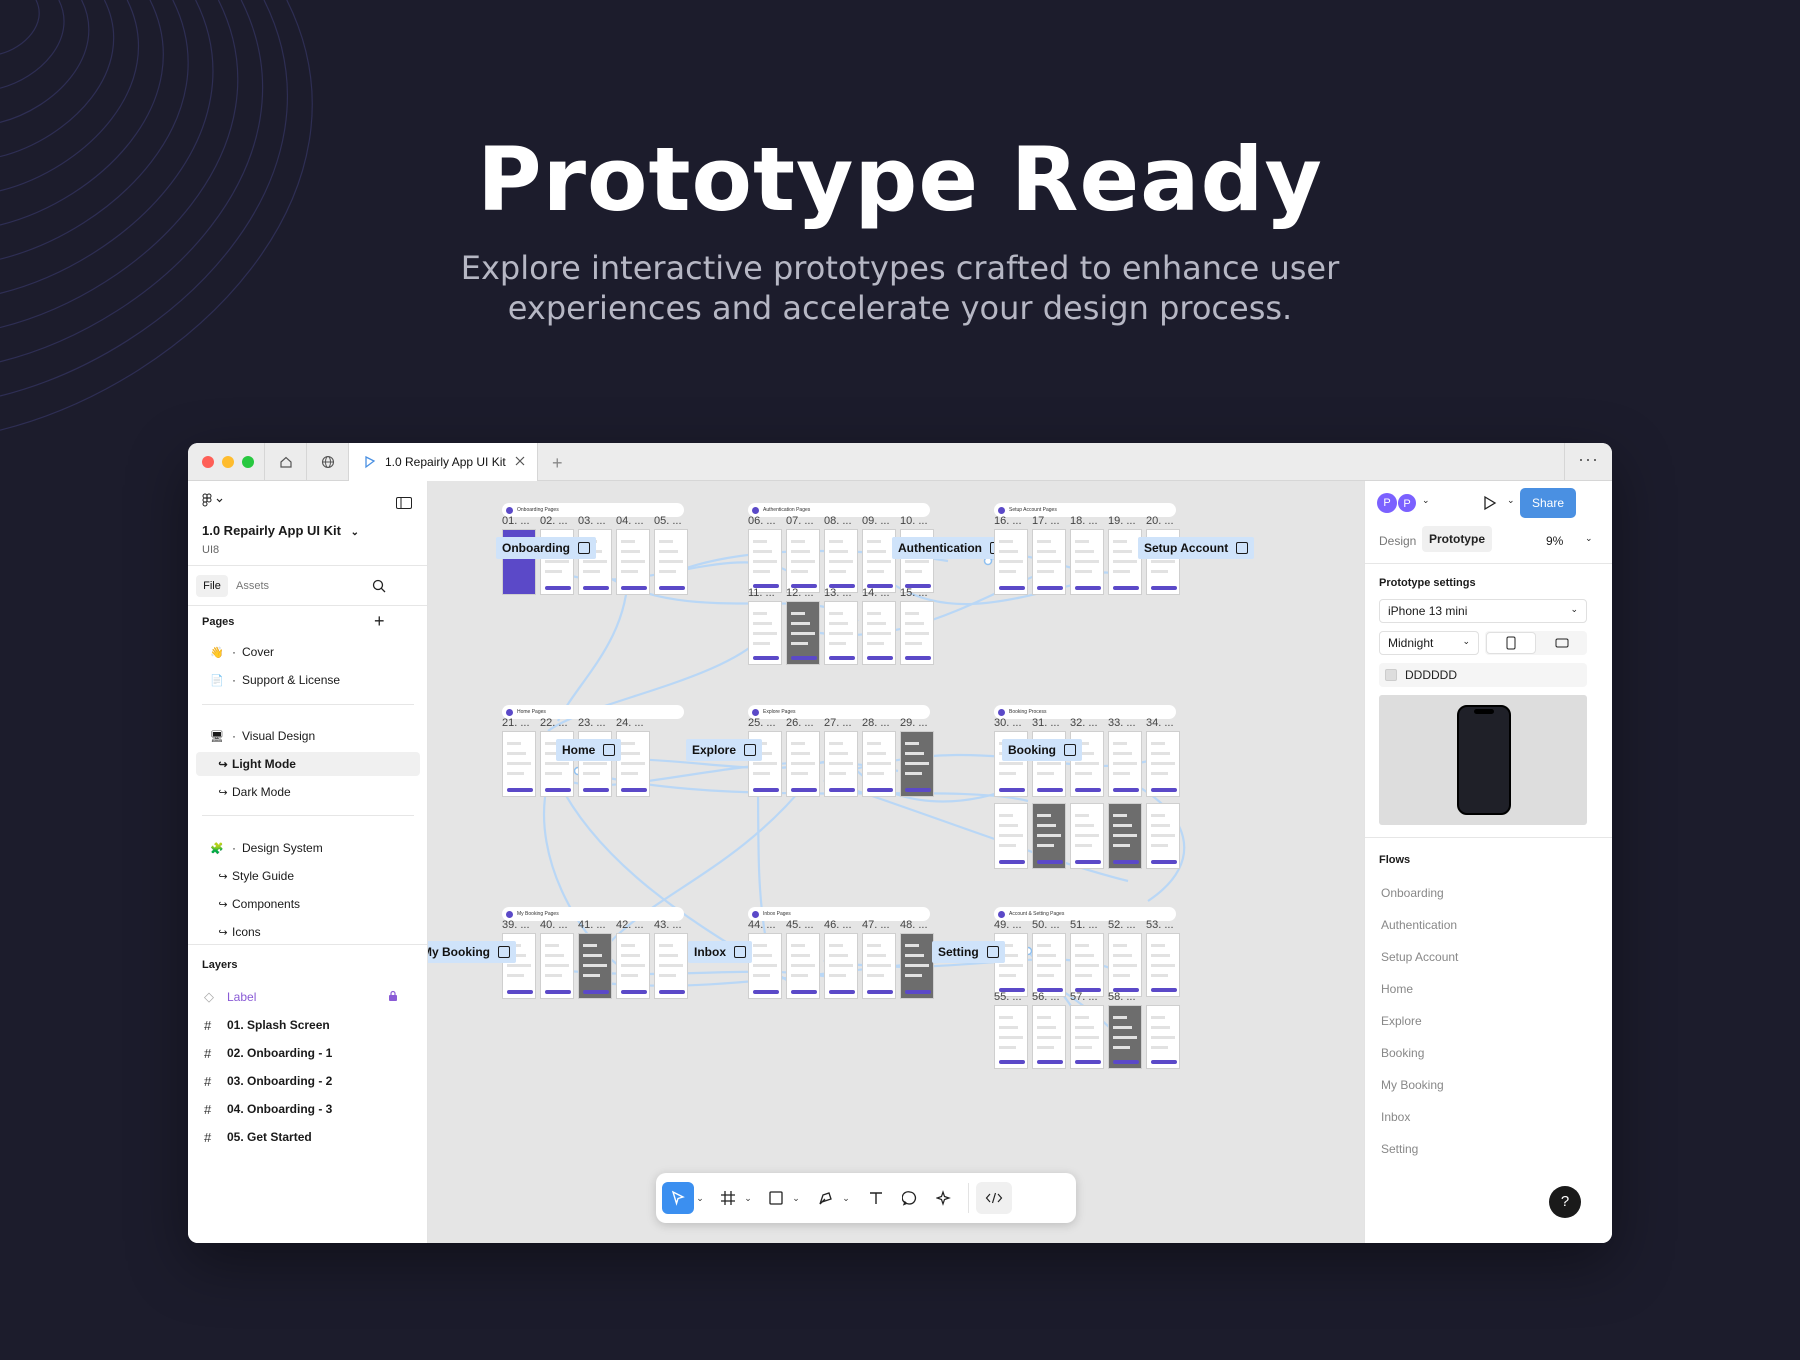  I want to click on flow-start-label: Inbox, so click(720, 952).